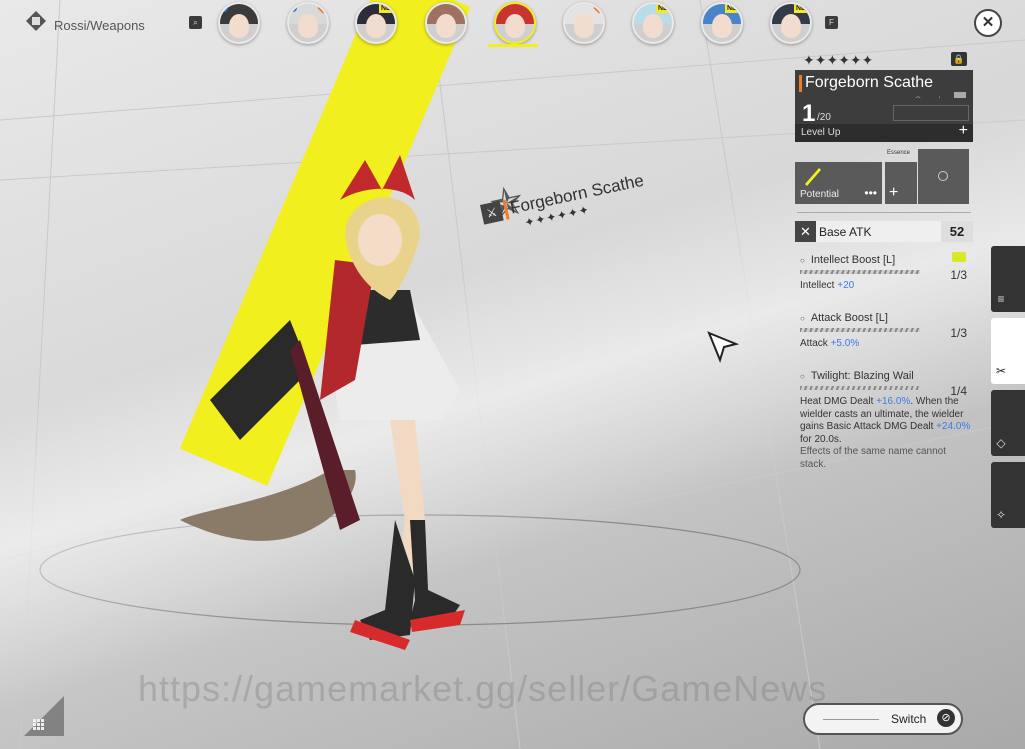  What do you see at coordinates (99, 25) in the screenshot?
I see `page-title: Rossi/Weapons` at bounding box center [99, 25].